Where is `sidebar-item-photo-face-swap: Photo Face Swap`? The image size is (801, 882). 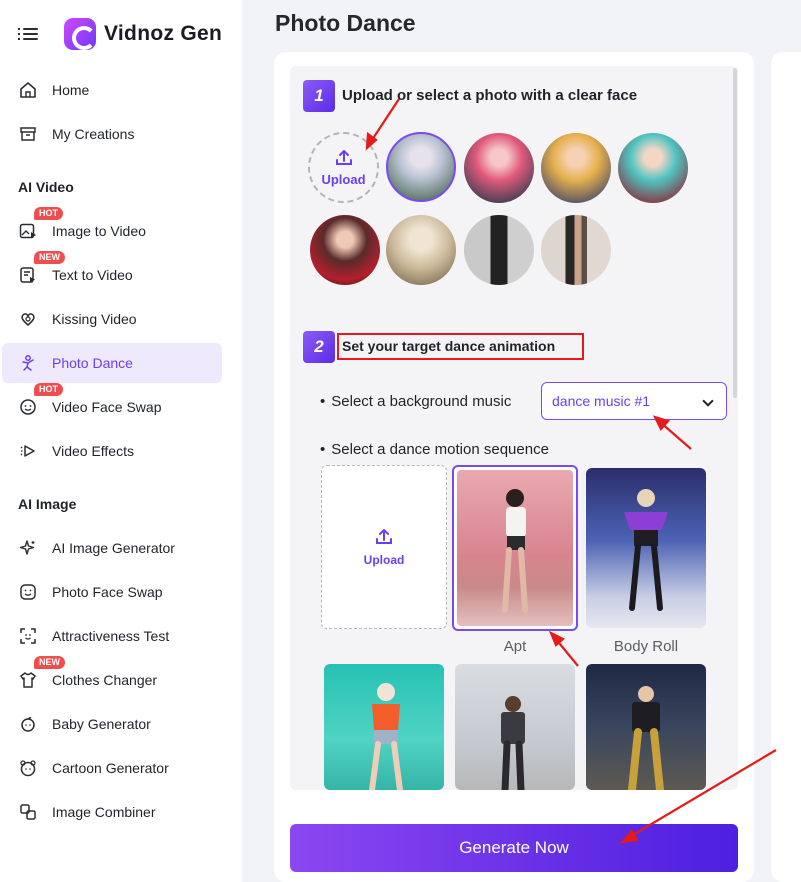 sidebar-item-photo-face-swap: Photo Face Swap is located at coordinates (112, 592).